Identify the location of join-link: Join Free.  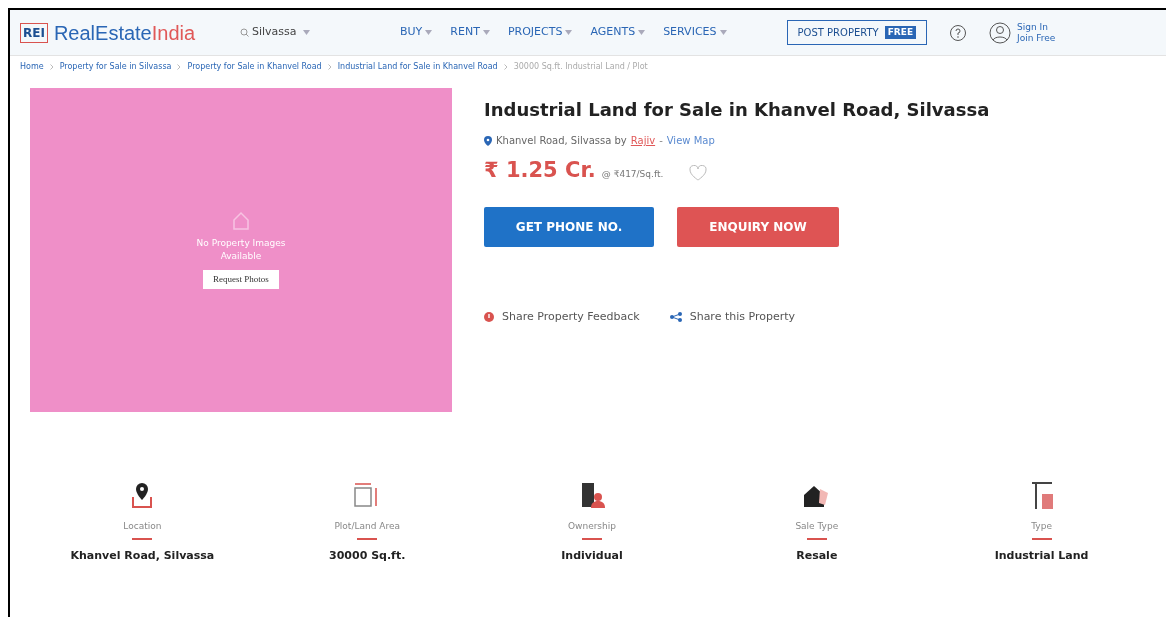
(1036, 38).